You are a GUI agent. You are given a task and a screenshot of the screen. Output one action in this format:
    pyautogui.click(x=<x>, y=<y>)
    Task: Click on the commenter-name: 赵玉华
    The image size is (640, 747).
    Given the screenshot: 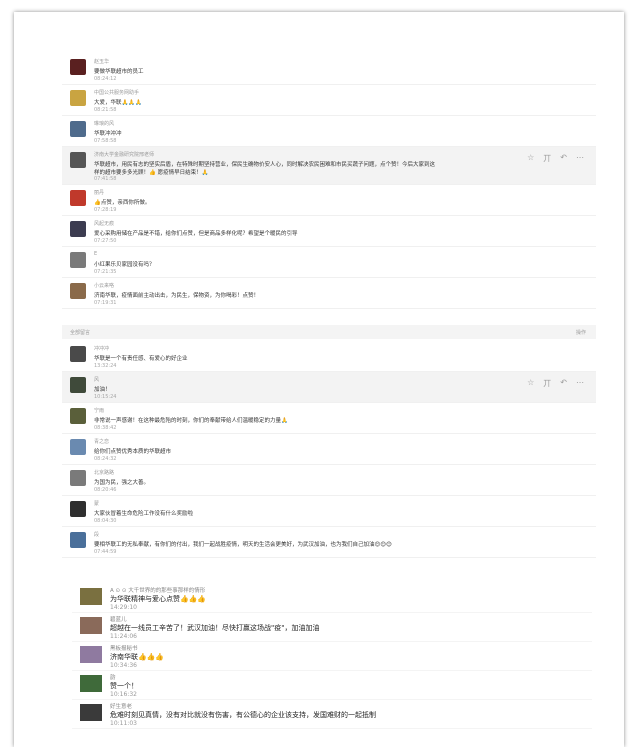 What is the action you would take?
    pyautogui.click(x=102, y=62)
    